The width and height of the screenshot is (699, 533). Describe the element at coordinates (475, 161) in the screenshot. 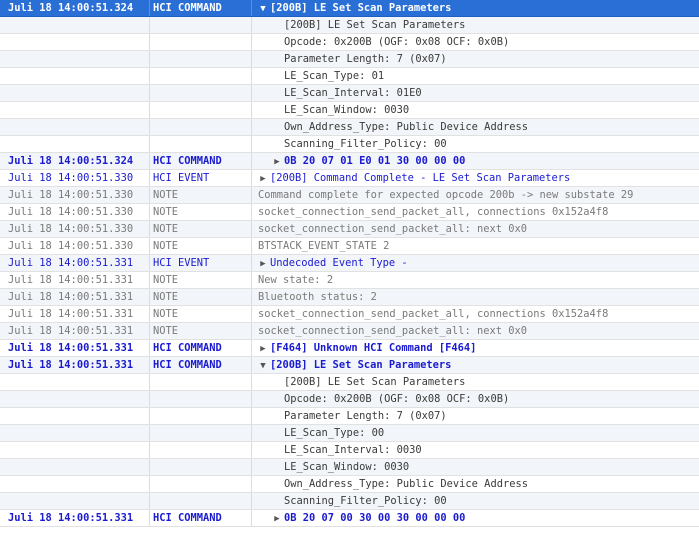

I see `log-message-cell: ▶ 0B 20 07 01 E0 01 30 00 00 00` at that location.